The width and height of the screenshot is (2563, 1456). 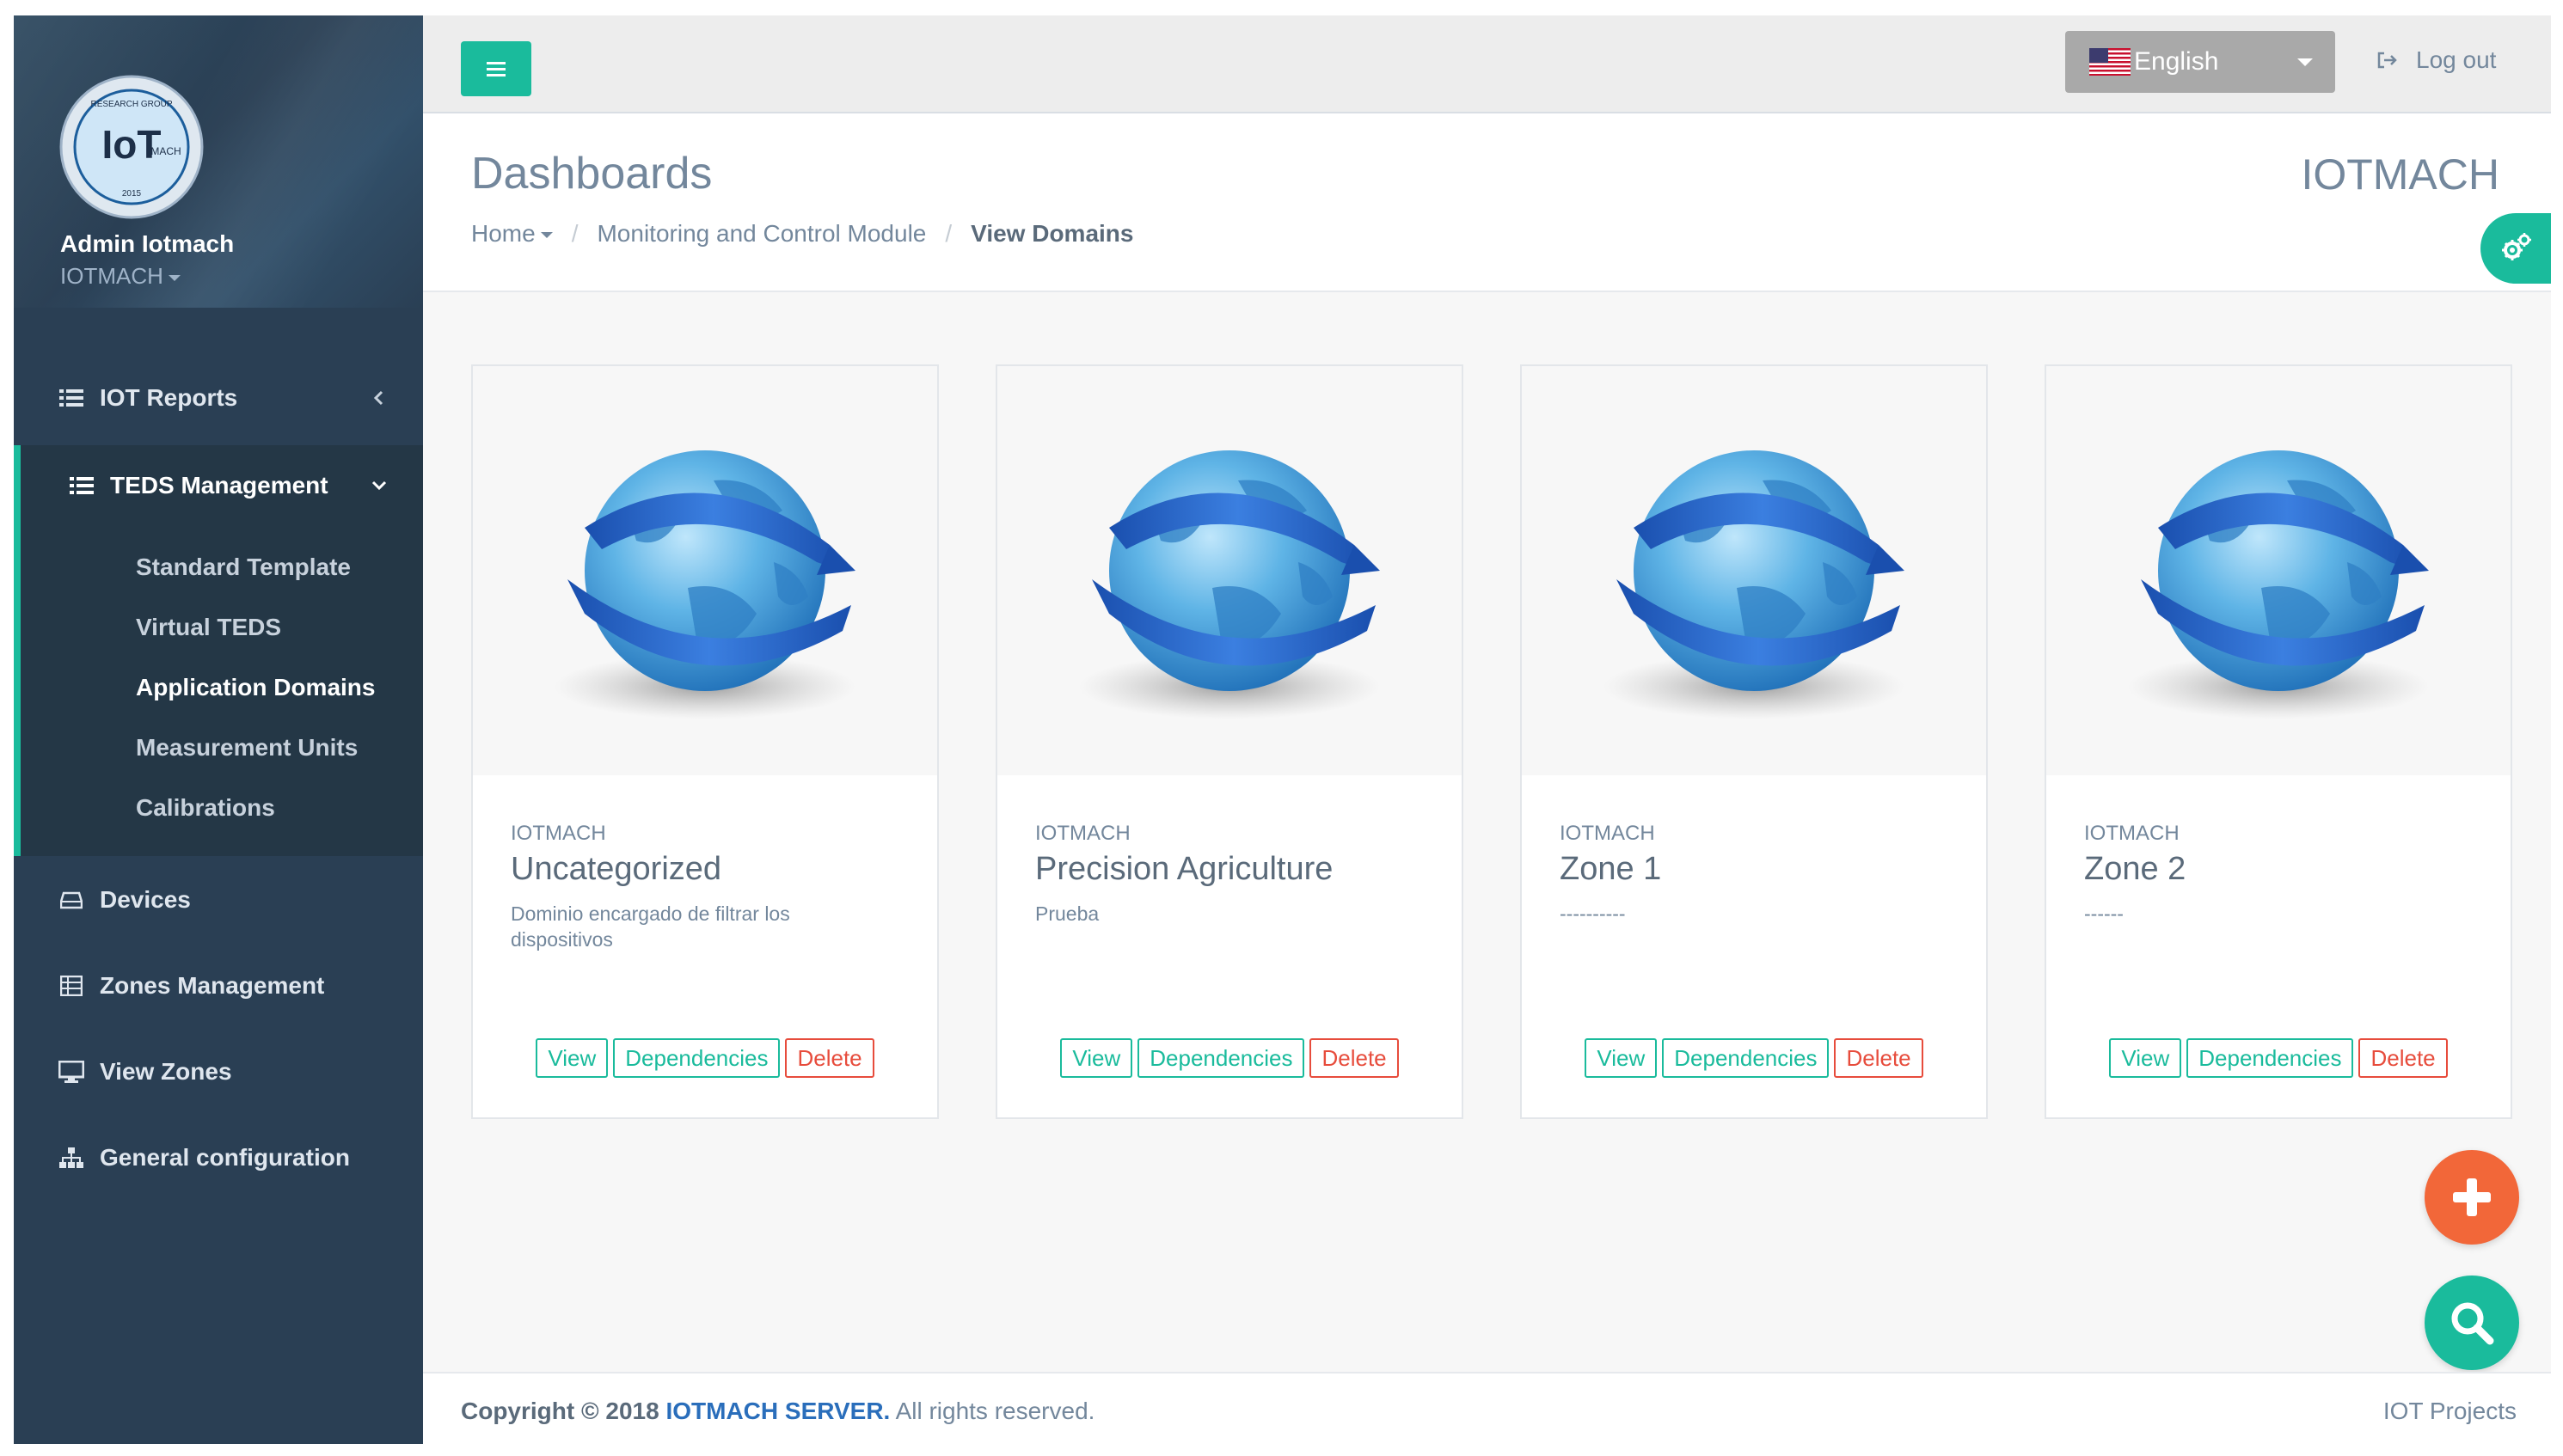 I want to click on sidebar-subitem-measurement-units: Measurement Units, so click(x=247, y=748).